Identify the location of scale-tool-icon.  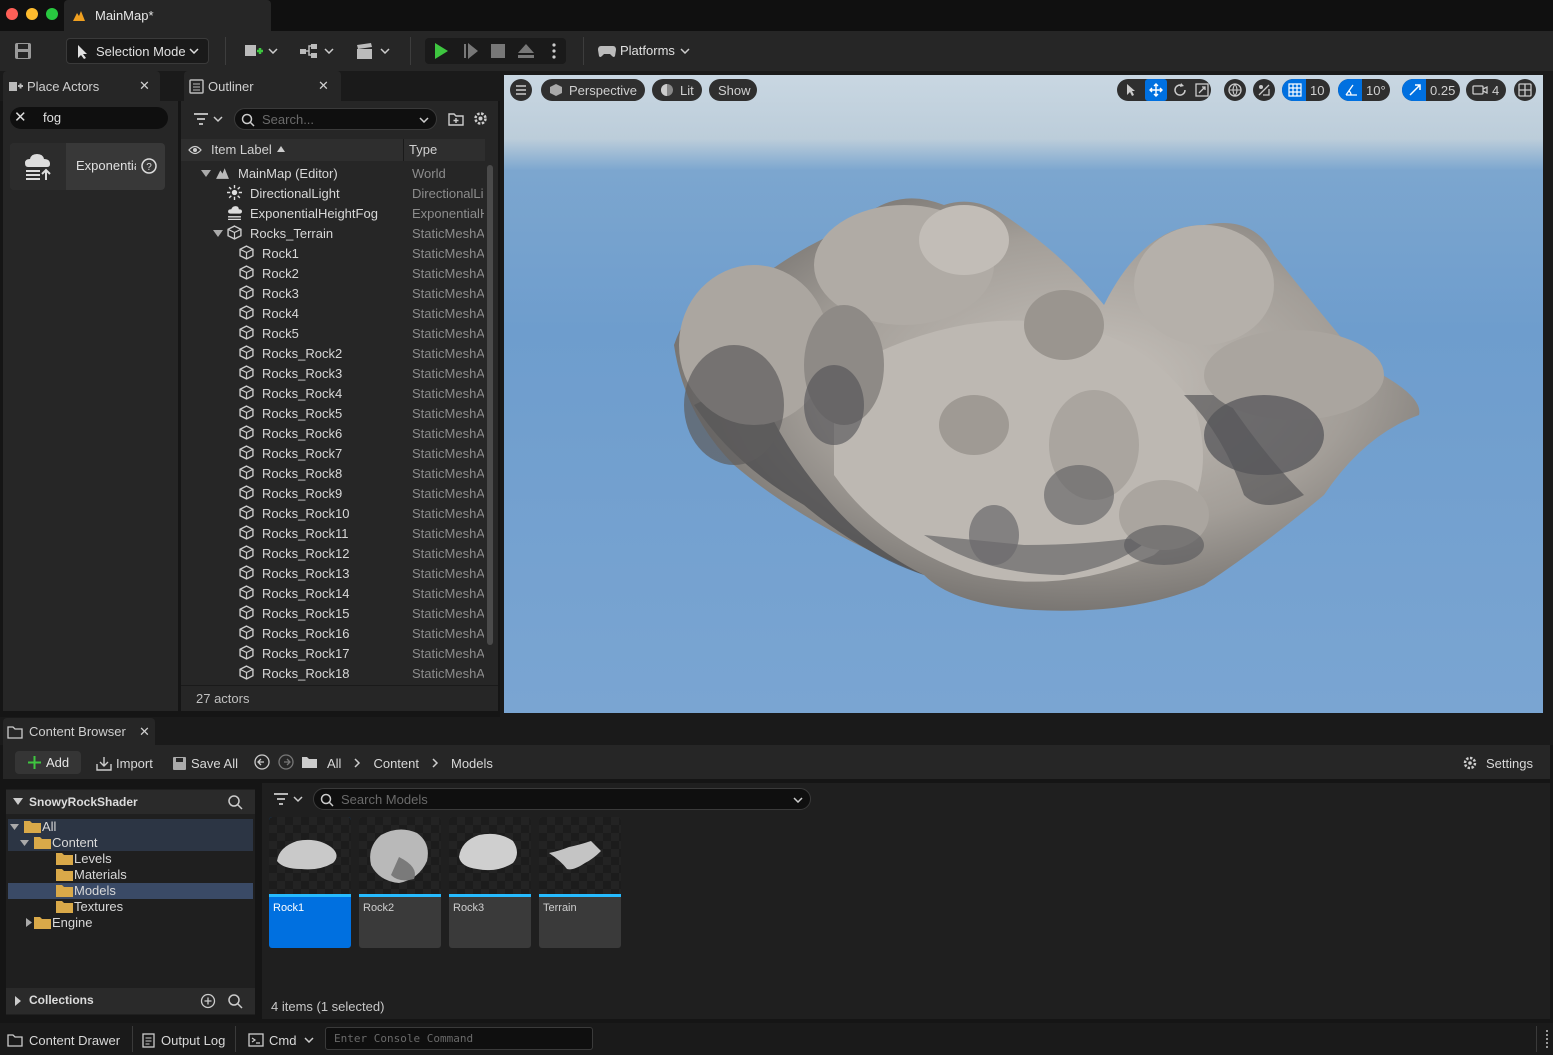
(1202, 90).